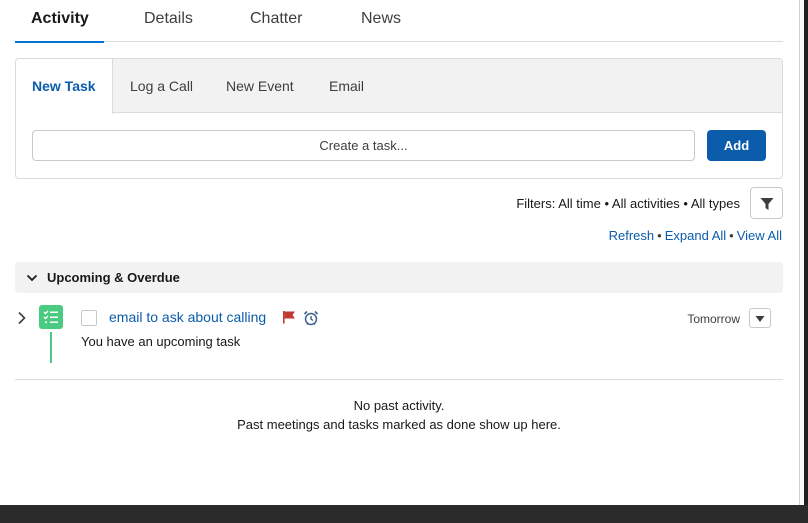  What do you see at coordinates (632, 235) in the screenshot?
I see `refresh-link: Refresh` at bounding box center [632, 235].